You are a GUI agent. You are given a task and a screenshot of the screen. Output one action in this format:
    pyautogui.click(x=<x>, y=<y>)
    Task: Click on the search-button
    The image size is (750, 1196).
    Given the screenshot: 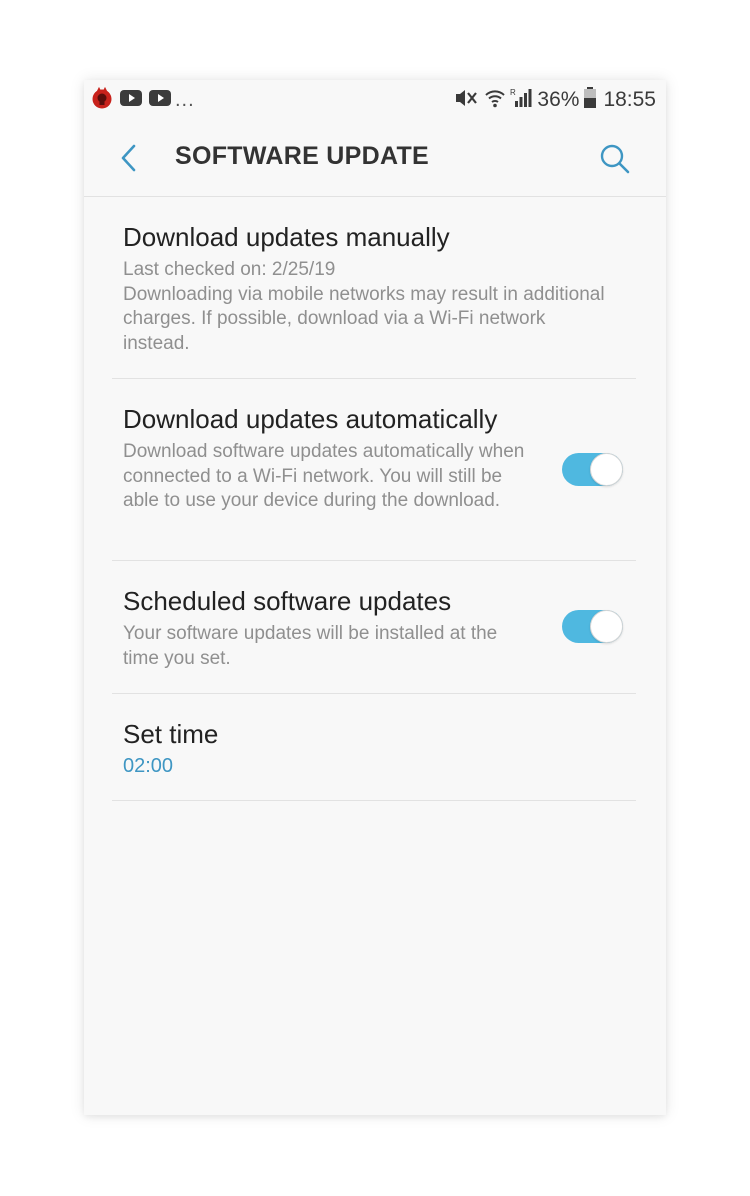 What is the action you would take?
    pyautogui.click(x=615, y=159)
    